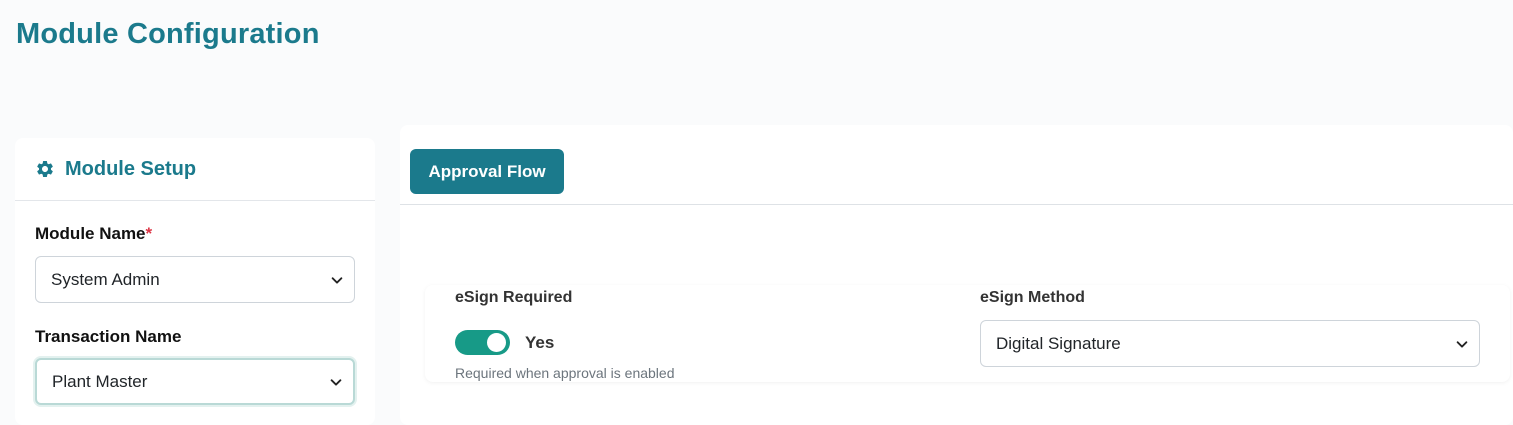 The width and height of the screenshot is (1513, 425). I want to click on esign-method-value: Digital Signature, so click(1058, 343).